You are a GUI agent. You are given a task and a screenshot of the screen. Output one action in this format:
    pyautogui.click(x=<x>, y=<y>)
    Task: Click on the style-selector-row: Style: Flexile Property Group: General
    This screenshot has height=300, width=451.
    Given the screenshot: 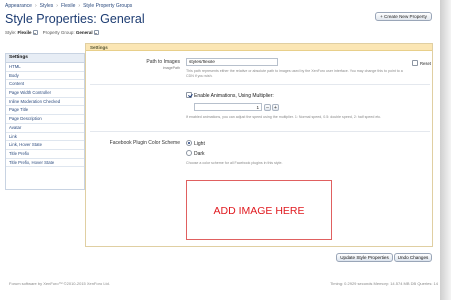 What is the action you would take?
    pyautogui.click(x=52, y=33)
    